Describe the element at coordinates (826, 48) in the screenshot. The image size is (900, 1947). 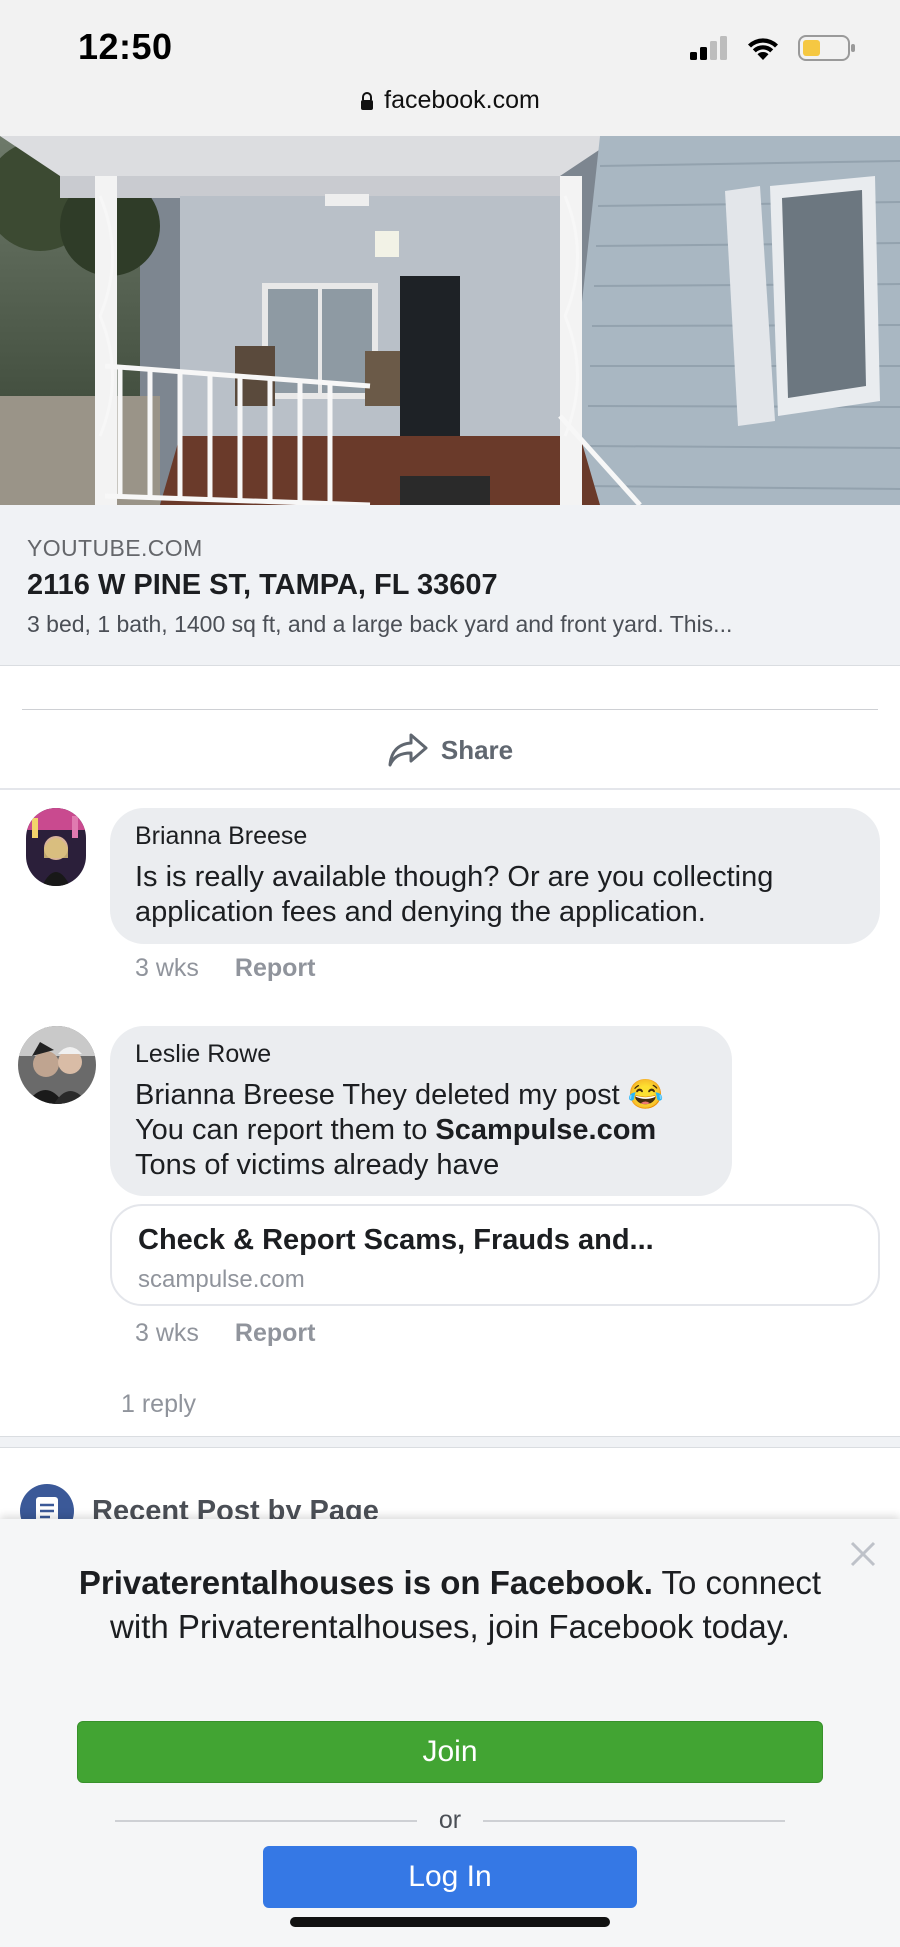
I see `battery-icon` at that location.